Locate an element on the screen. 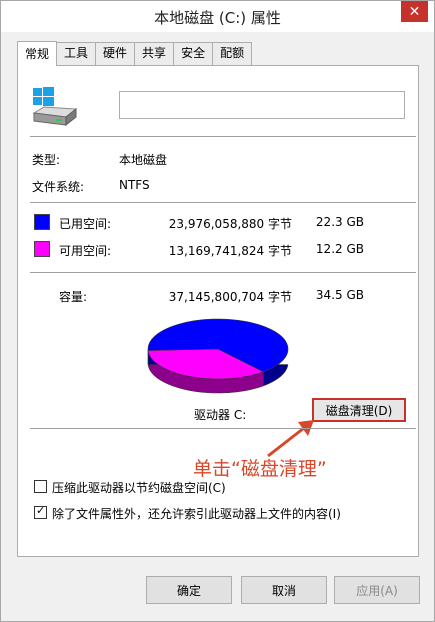  disk-cleanup-label: 磁盘清理(D) is located at coordinates (359, 410).